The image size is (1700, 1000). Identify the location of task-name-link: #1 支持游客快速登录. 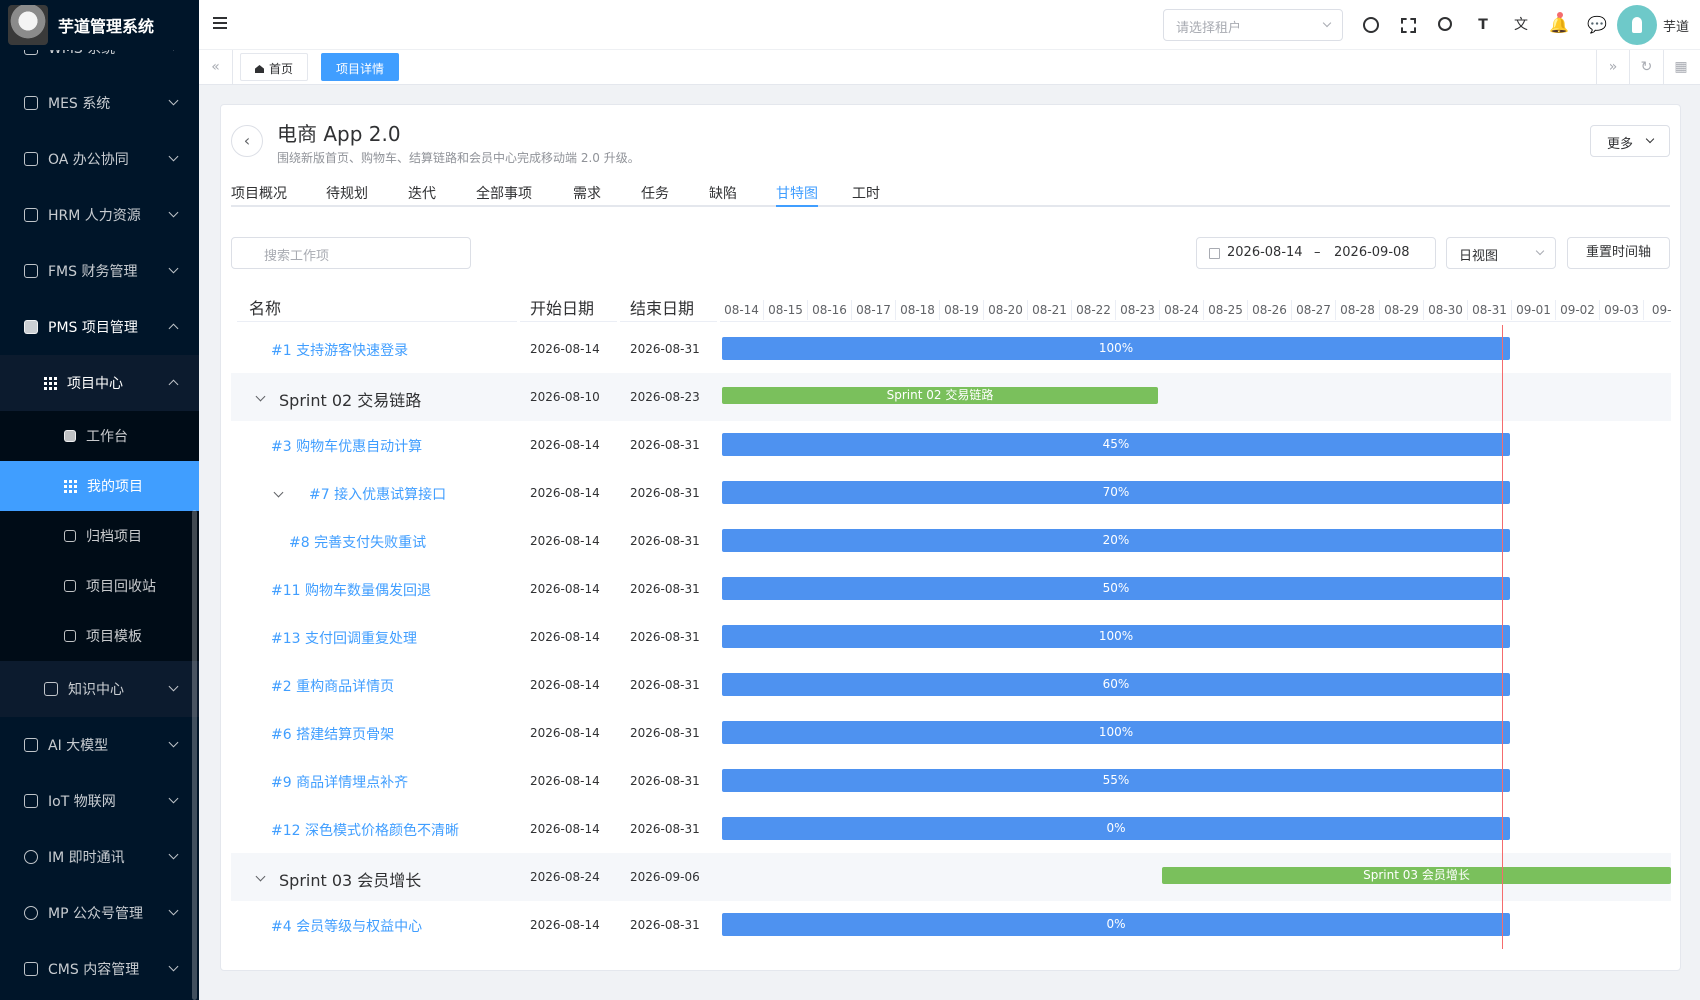
(377, 349).